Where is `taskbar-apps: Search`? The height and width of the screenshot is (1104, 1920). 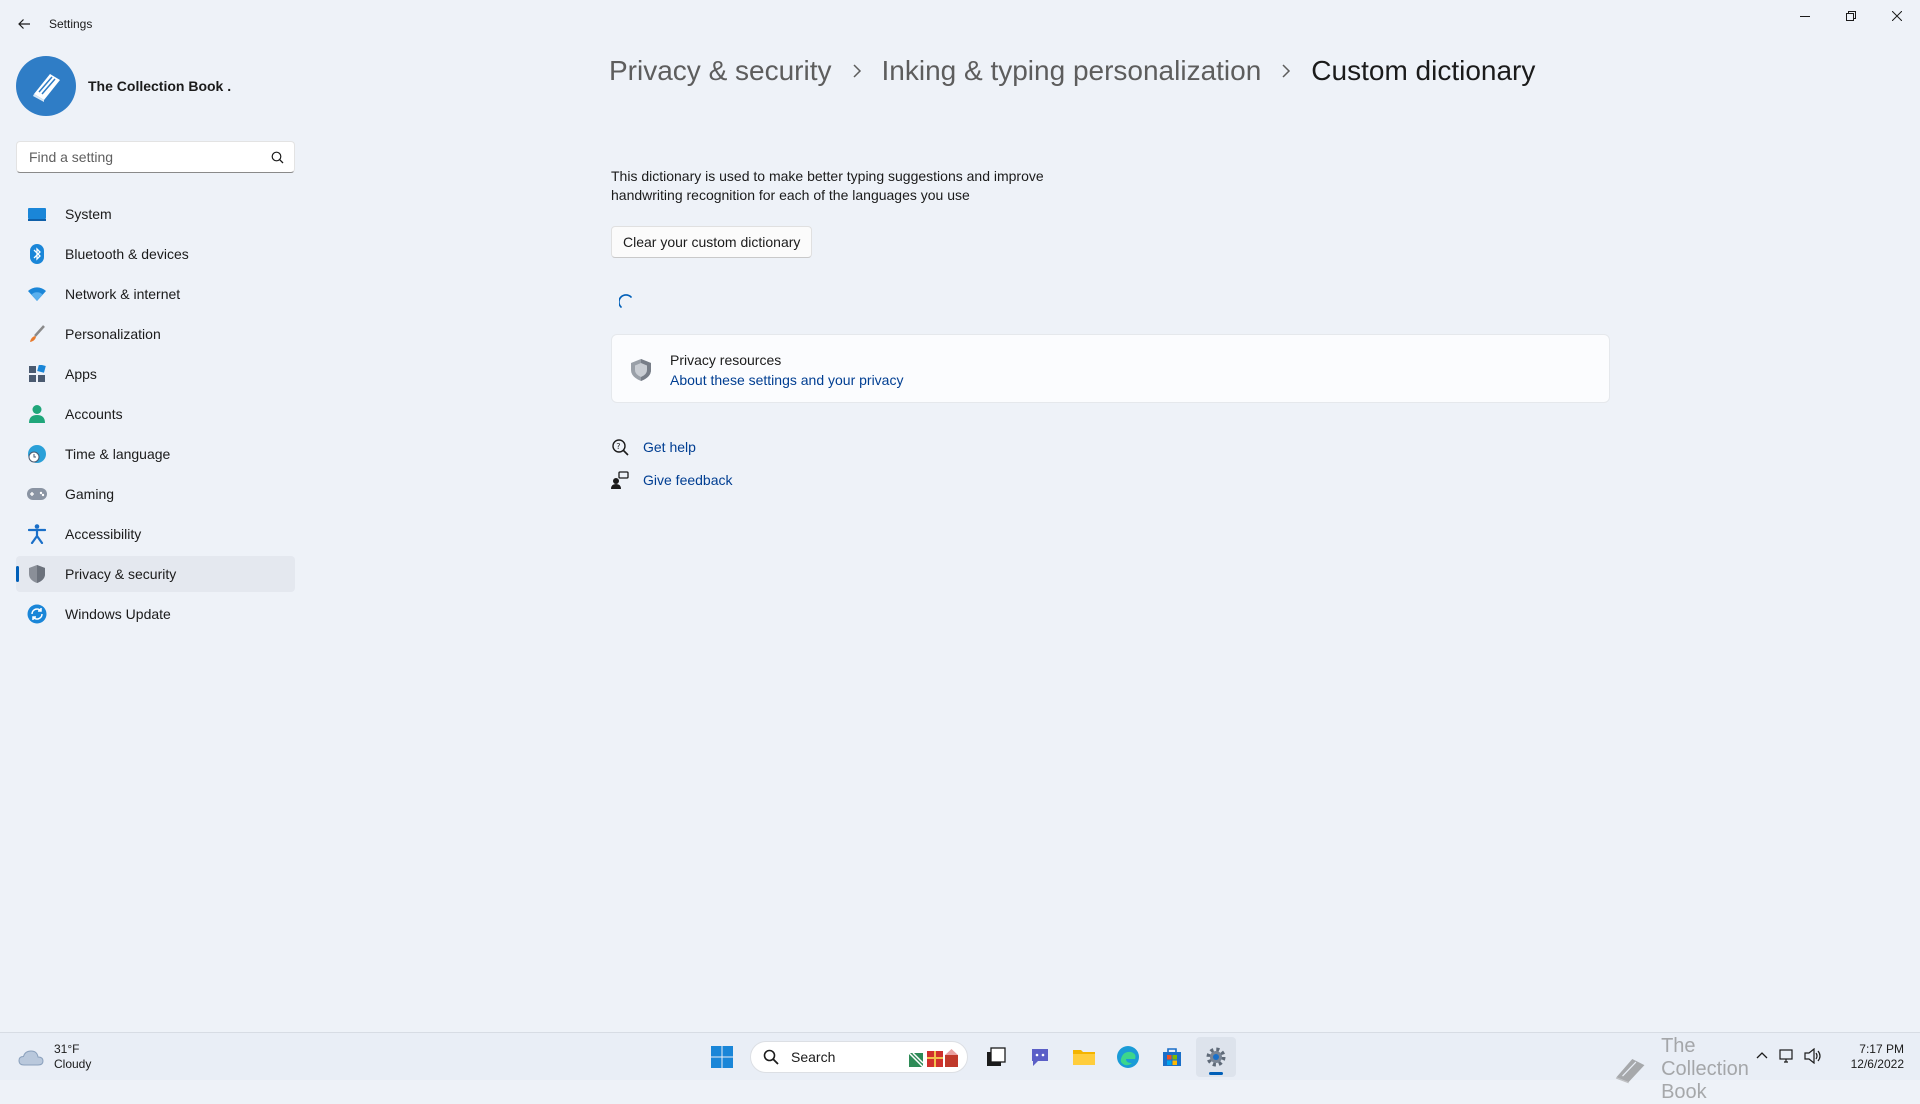
taskbar-apps: Search is located at coordinates (969, 1057).